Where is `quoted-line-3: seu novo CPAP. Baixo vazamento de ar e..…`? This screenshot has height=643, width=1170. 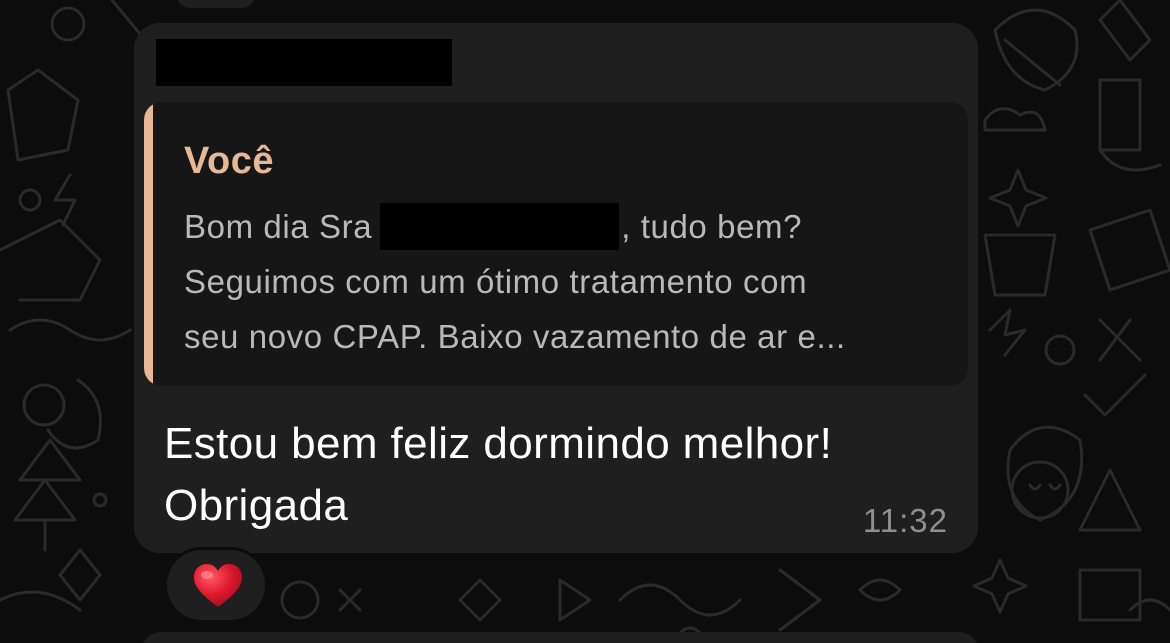
quoted-line-3: seu novo CPAP. Baixo vazamento de ar e..… is located at coordinates (515, 336).